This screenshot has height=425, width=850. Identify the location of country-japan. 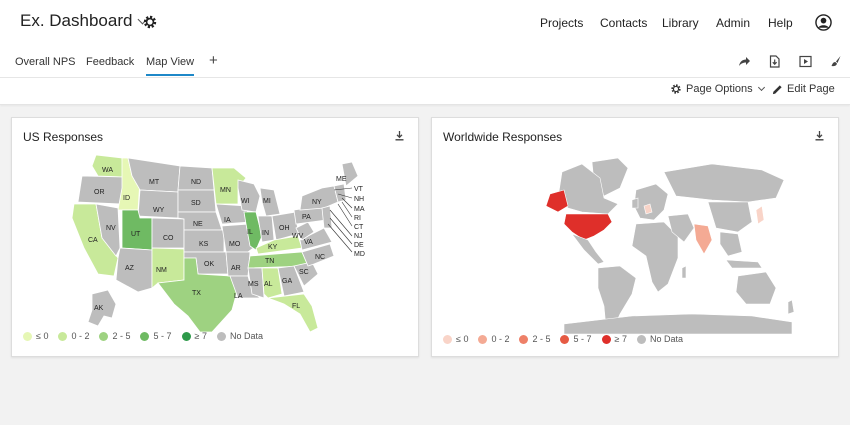
(760, 215).